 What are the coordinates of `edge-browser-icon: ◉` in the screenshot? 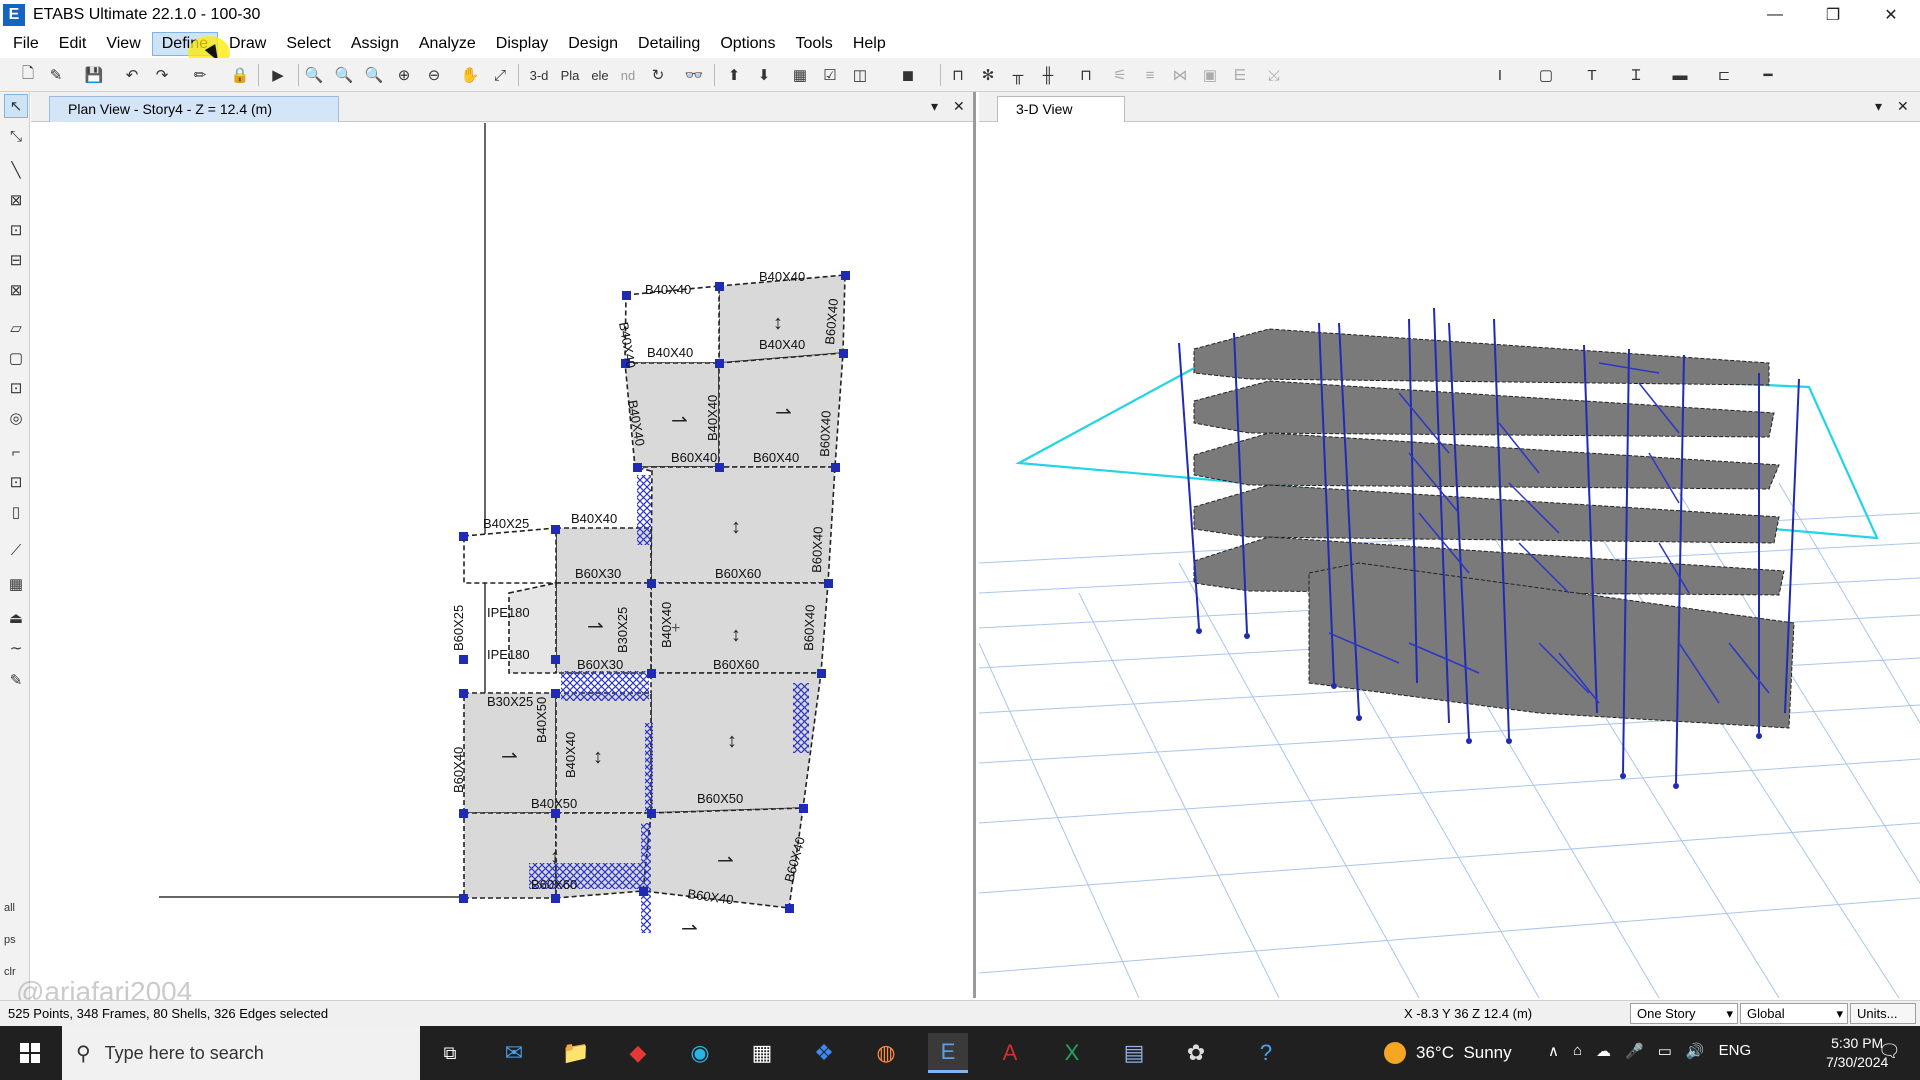 It's located at (700, 1053).